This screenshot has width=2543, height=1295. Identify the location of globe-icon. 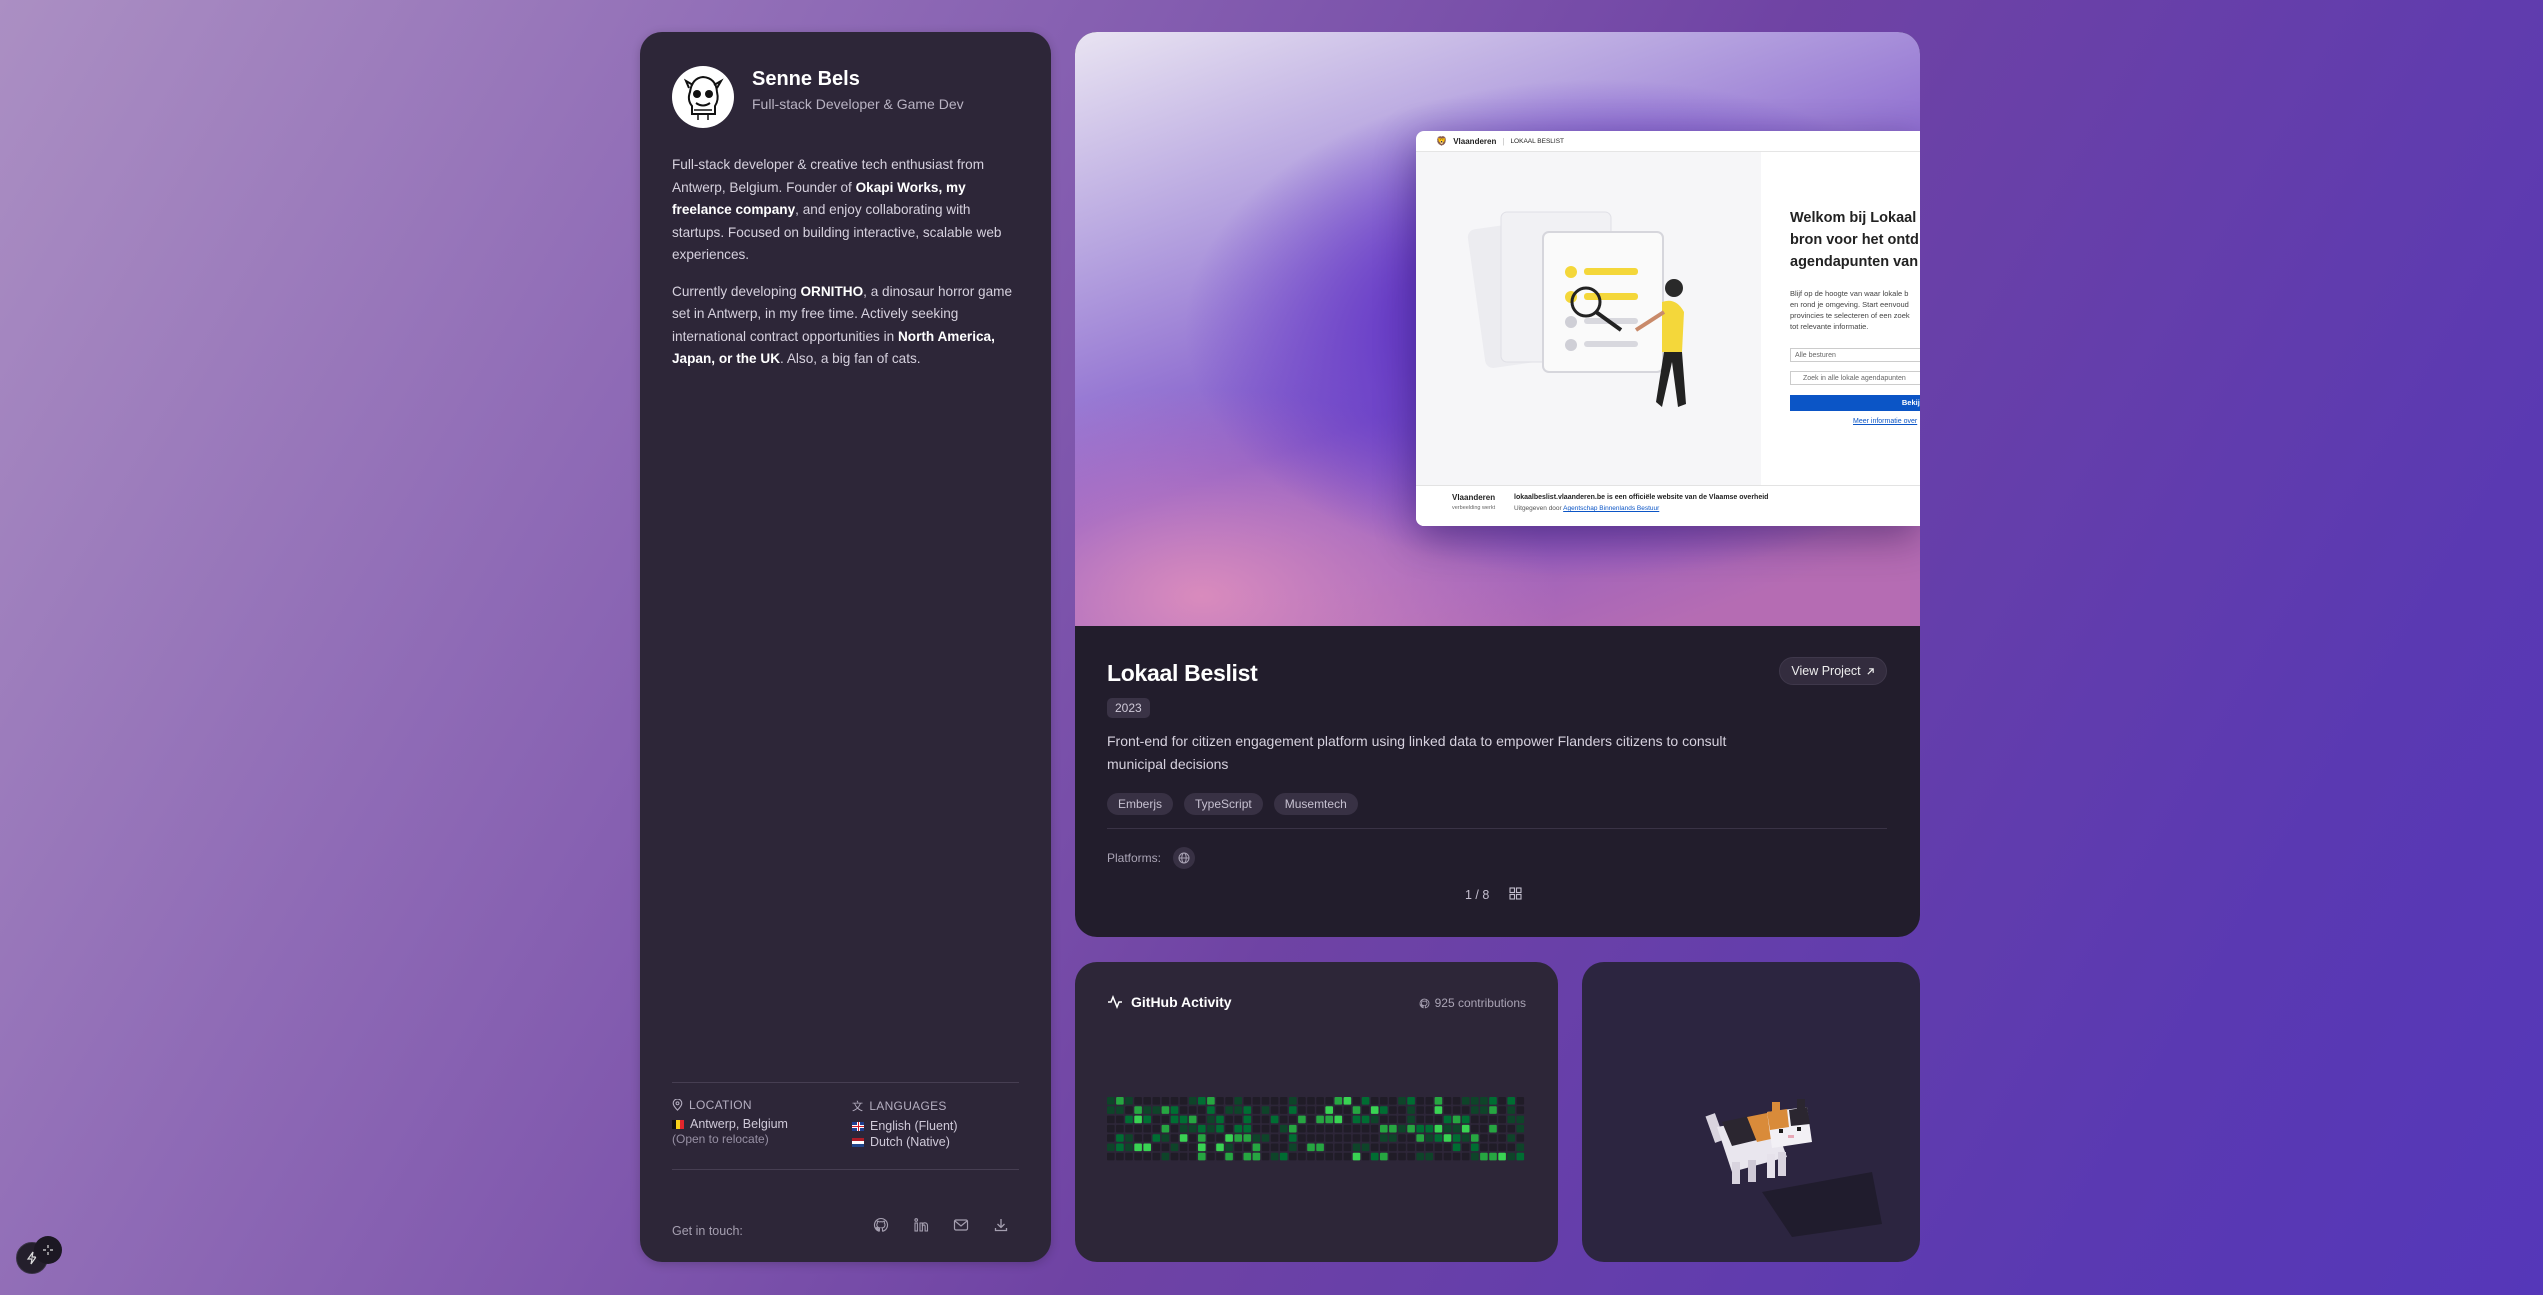
(1184, 858).